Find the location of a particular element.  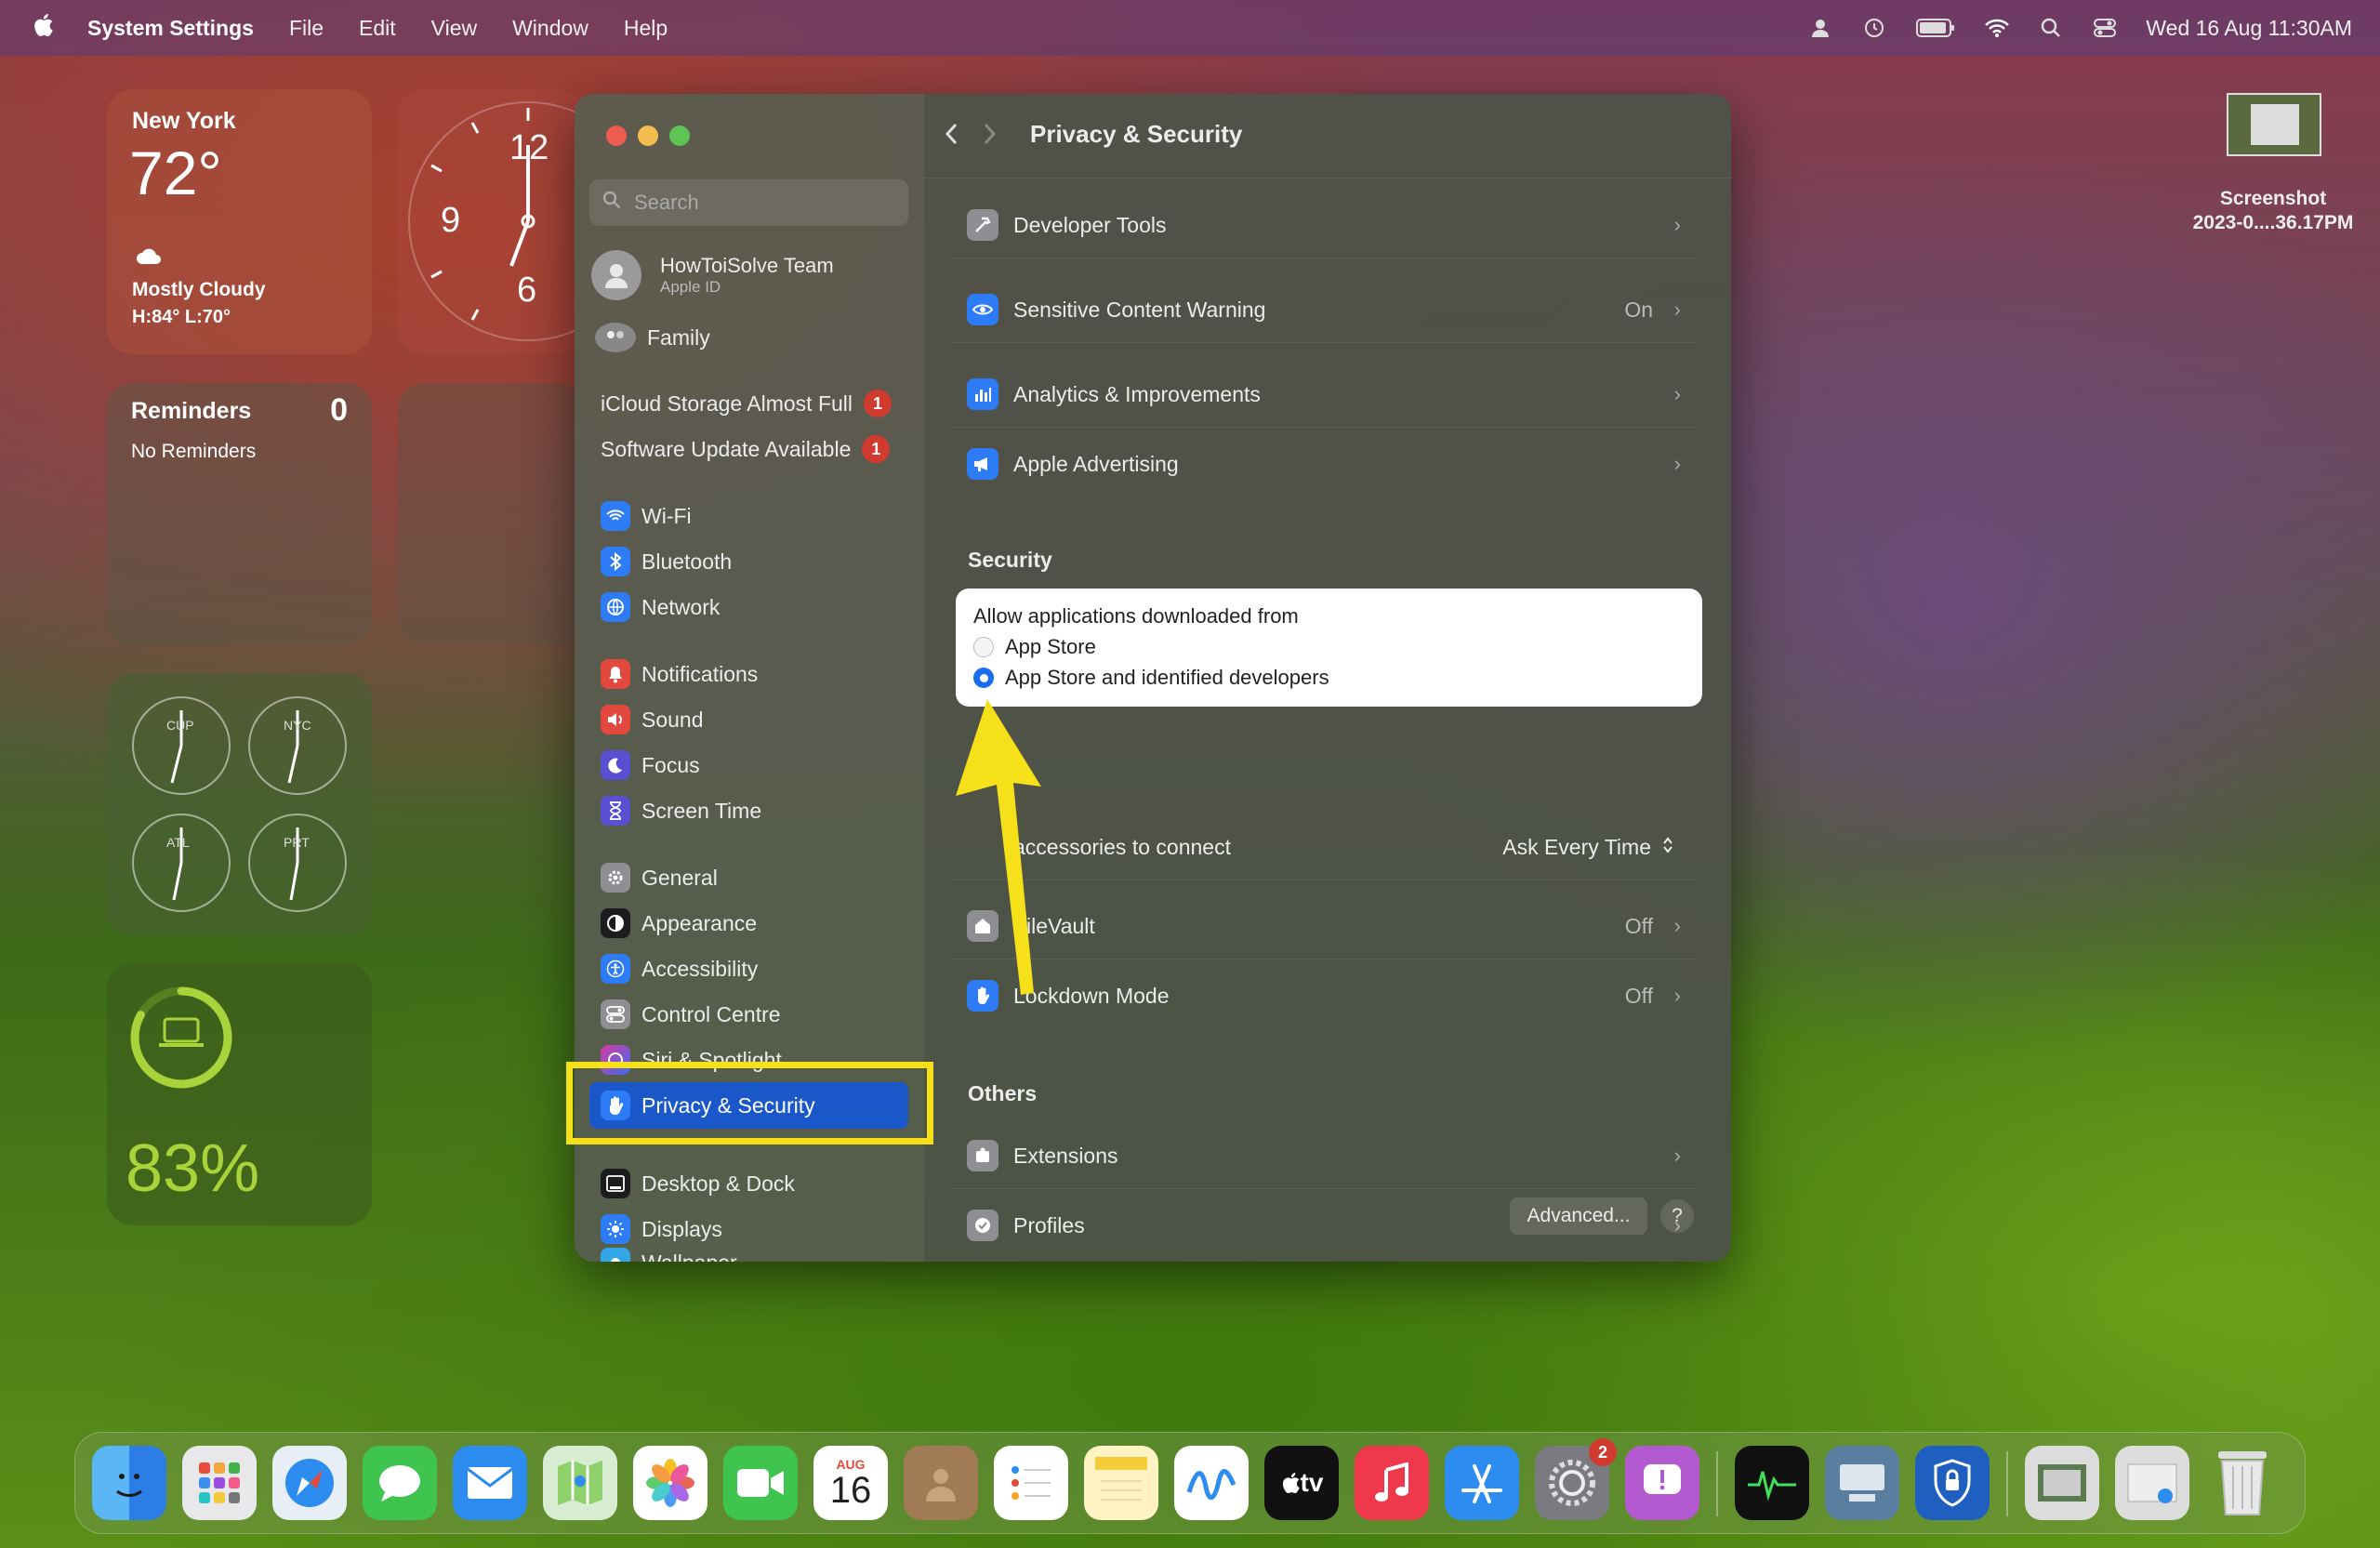

time-machine-icon is located at coordinates (1874, 28).